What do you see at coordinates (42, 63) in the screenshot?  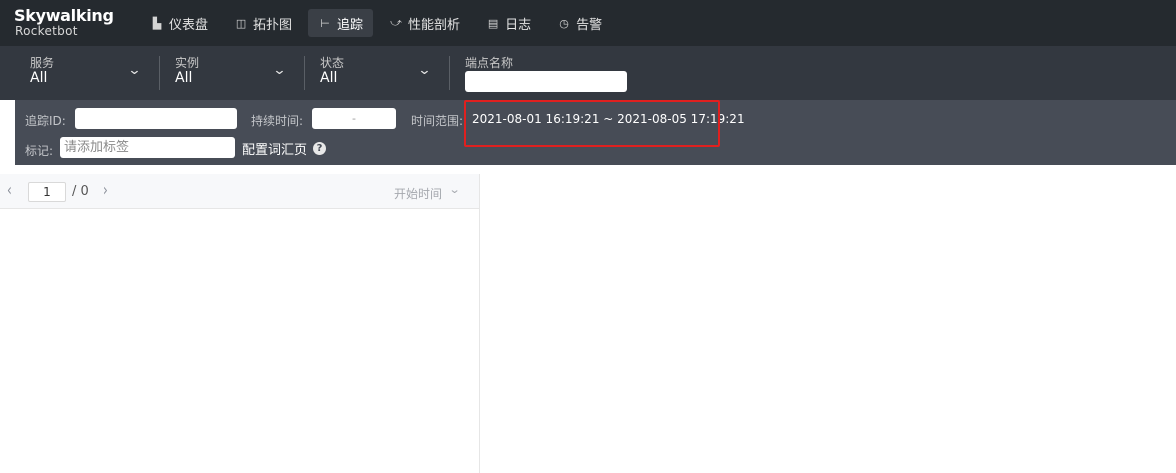 I see `service-label: 服务` at bounding box center [42, 63].